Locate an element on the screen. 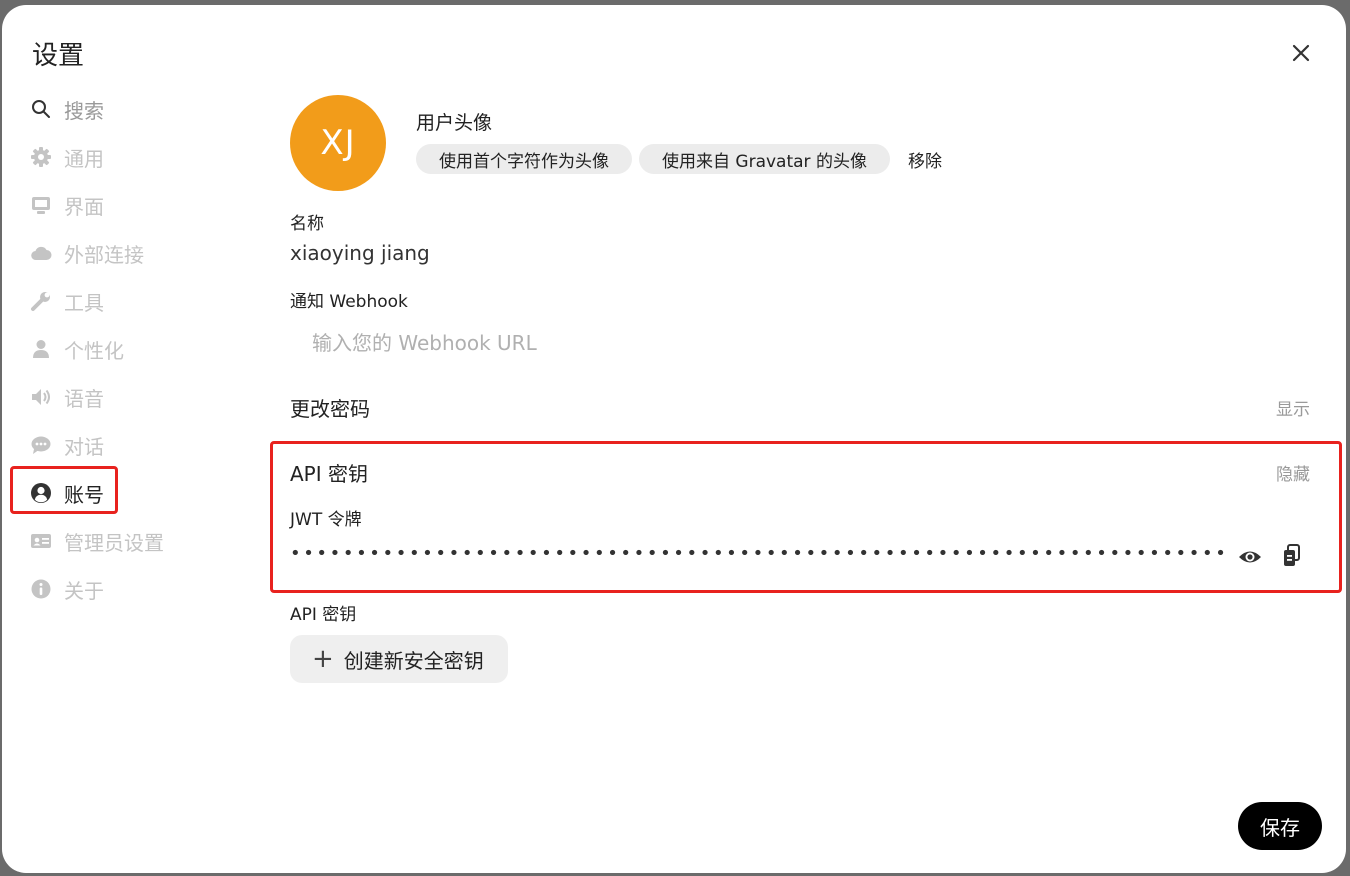 This screenshot has width=1350, height=876. sidebar-item-connections: 外部连接 is located at coordinates (138, 253).